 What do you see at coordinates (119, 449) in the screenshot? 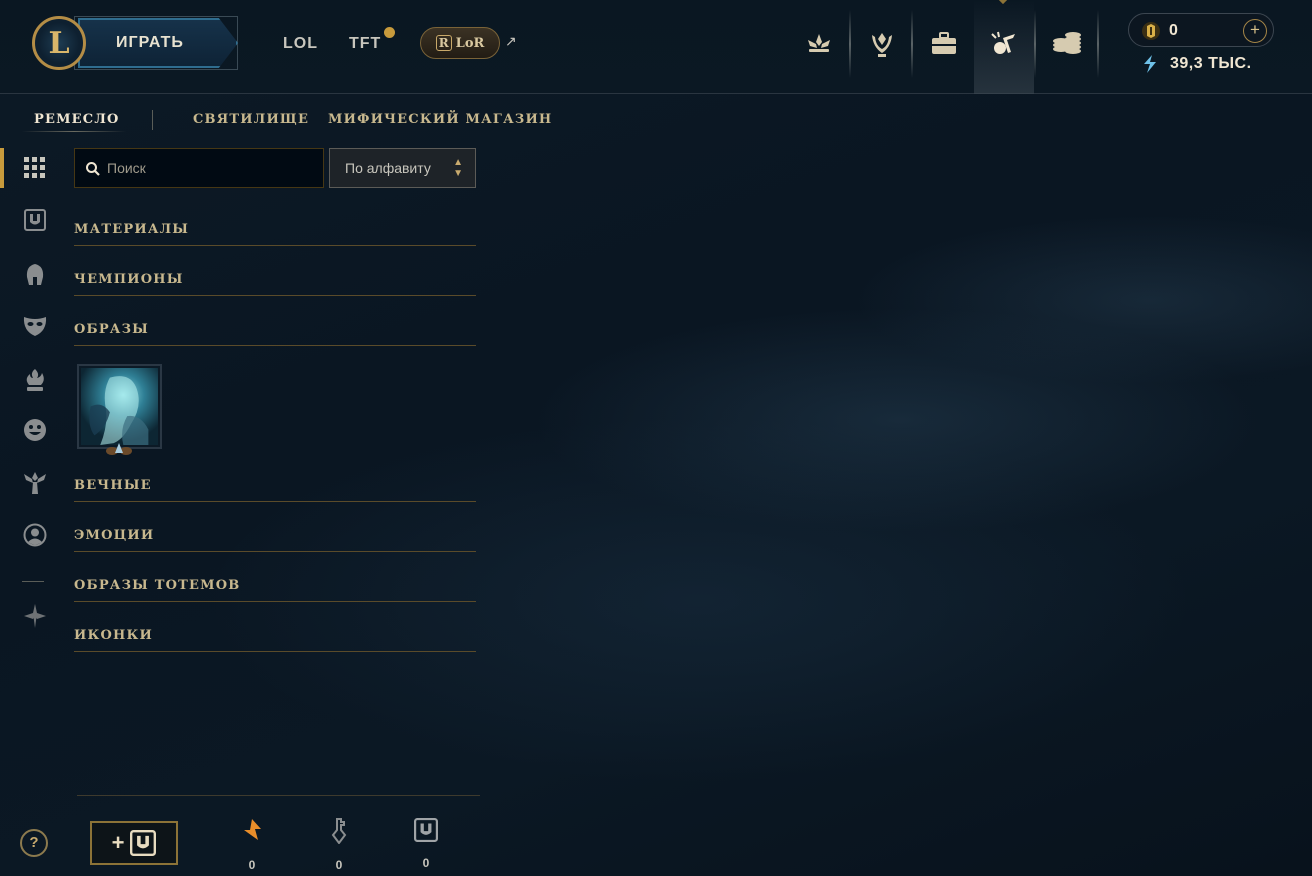
I see `rarity-gem-icon` at bounding box center [119, 449].